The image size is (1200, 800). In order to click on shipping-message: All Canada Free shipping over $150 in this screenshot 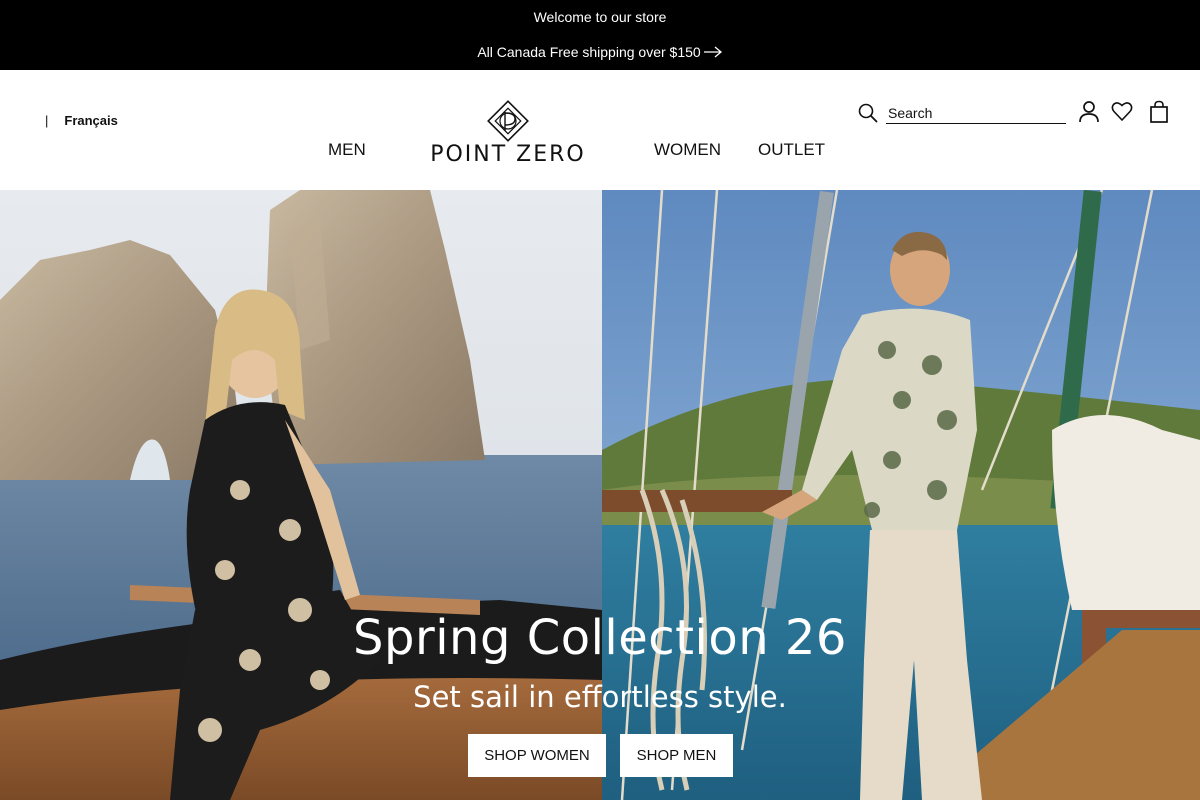, I will do `click(600, 52)`.